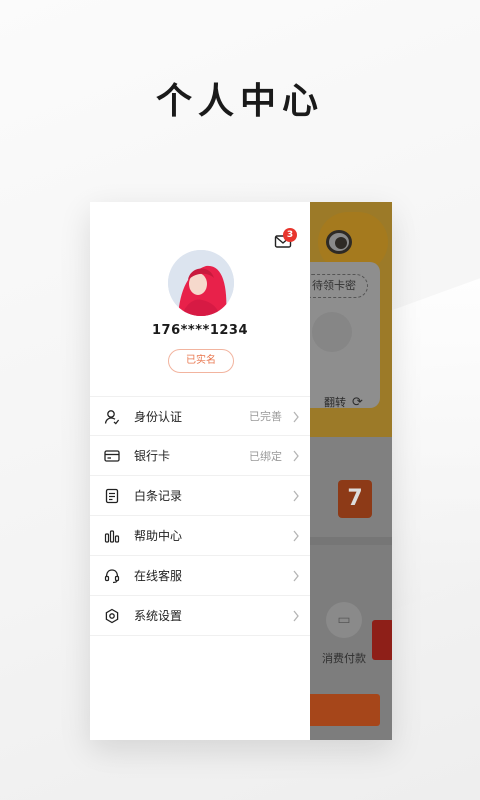 This screenshot has height=800, width=480. I want to click on flip-button: 翻转 ⟳, so click(343, 402).